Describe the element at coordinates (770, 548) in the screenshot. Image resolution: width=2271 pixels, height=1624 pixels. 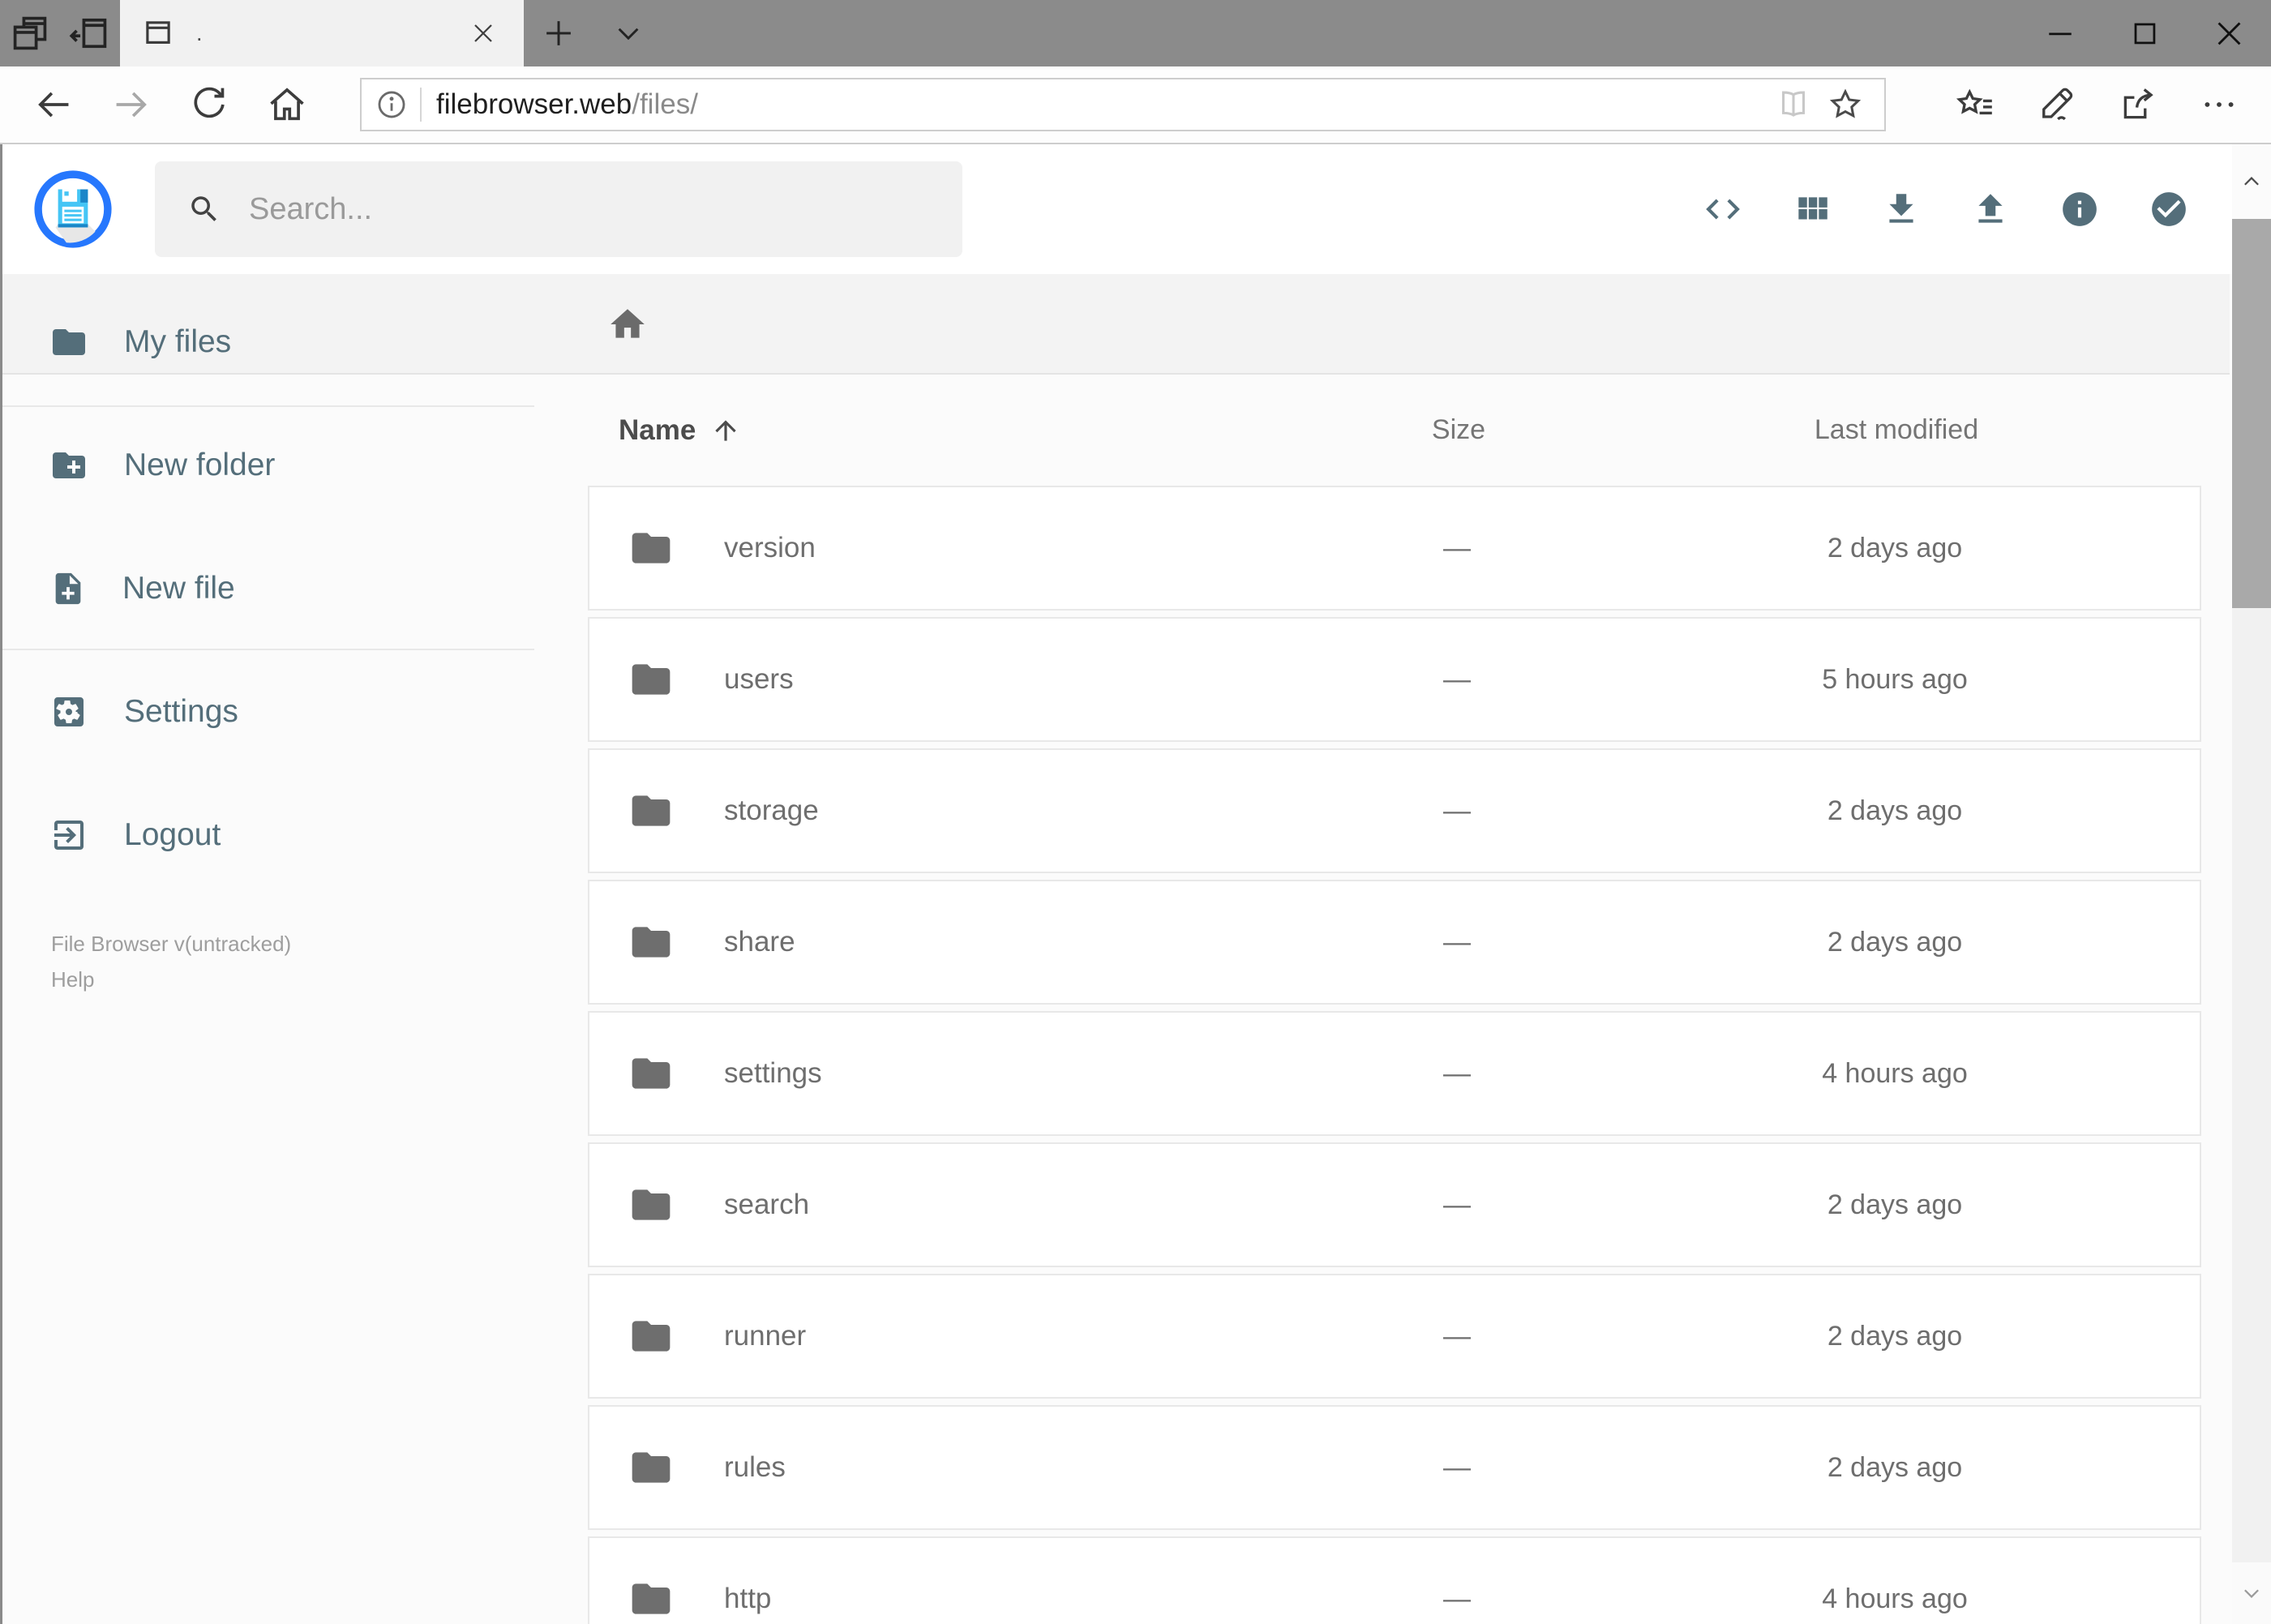
I see `file-name: version` at that location.